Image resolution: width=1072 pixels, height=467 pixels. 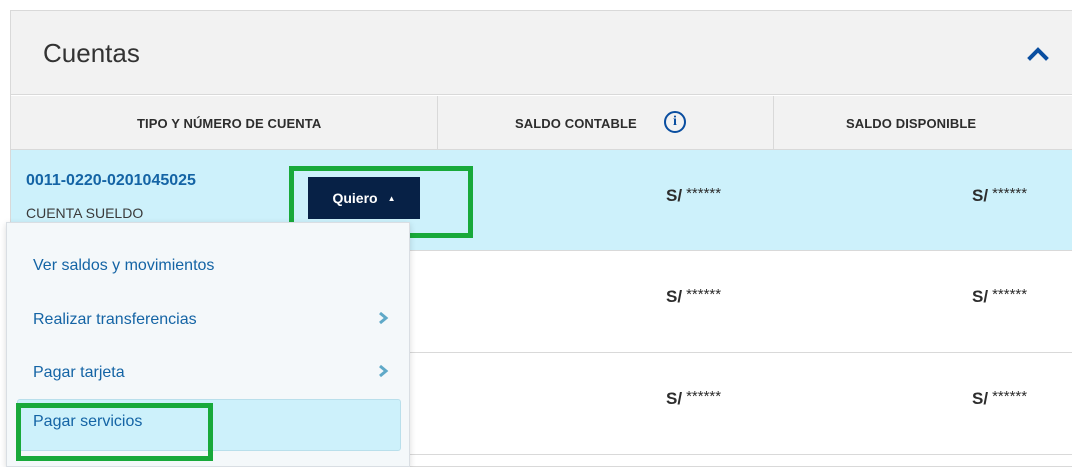 What do you see at coordinates (391, 198) in the screenshot?
I see `caret-up-icon: ▲` at bounding box center [391, 198].